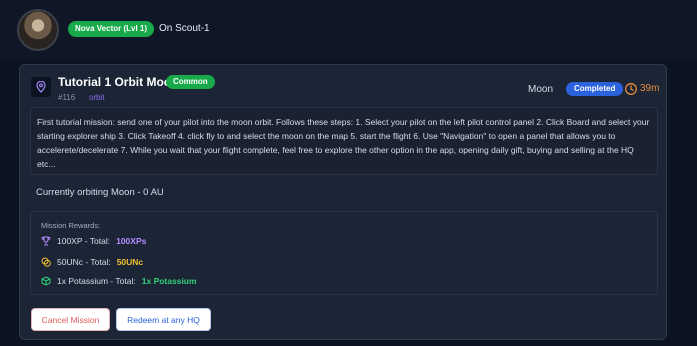  I want to click on mission-timer: 39m, so click(650, 88).